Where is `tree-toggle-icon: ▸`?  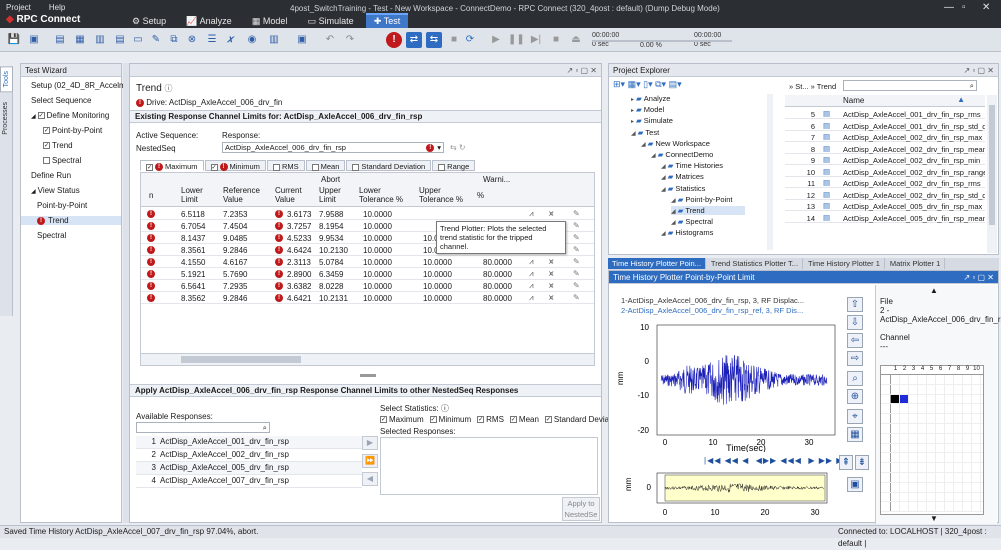 tree-toggle-icon: ▸ is located at coordinates (632, 111).